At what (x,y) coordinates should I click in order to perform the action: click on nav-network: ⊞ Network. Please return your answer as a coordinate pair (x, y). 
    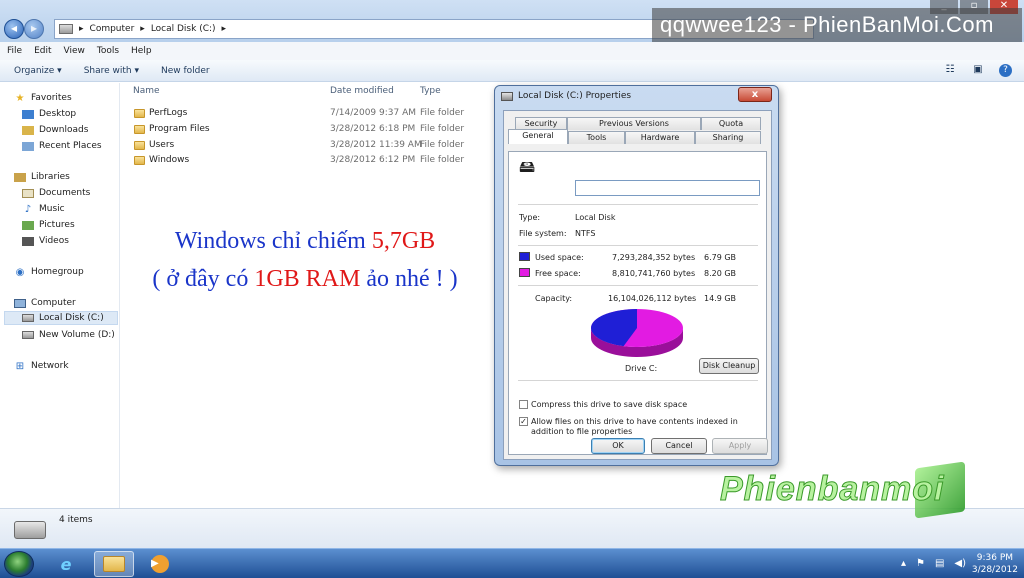
    Looking at the image, I should click on (41, 366).